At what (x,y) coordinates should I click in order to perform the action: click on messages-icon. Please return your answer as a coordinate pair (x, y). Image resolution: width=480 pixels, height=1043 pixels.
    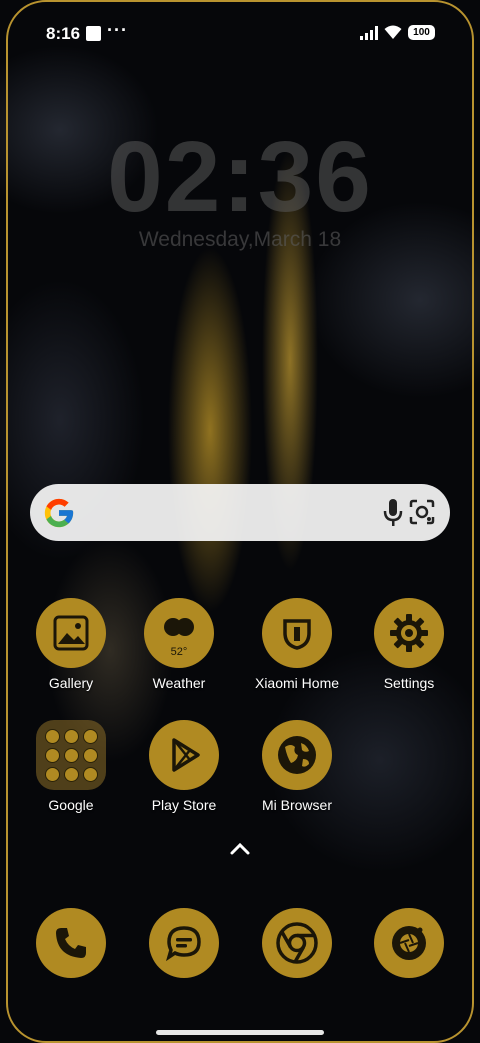
    Looking at the image, I should click on (184, 943).